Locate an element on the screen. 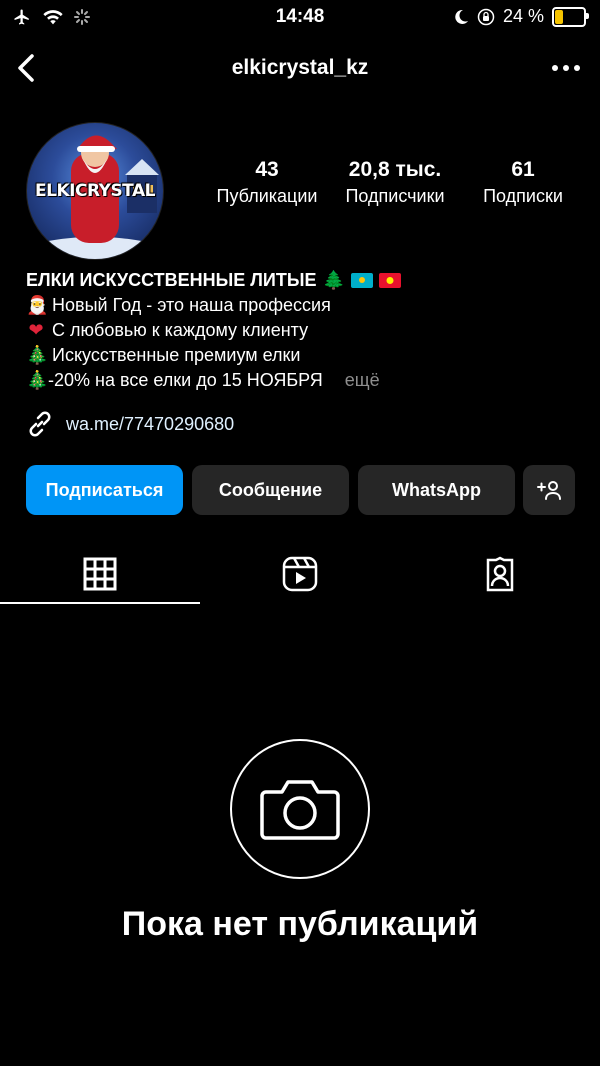  bio-link: wa.me/77470290680 is located at coordinates (130, 424).